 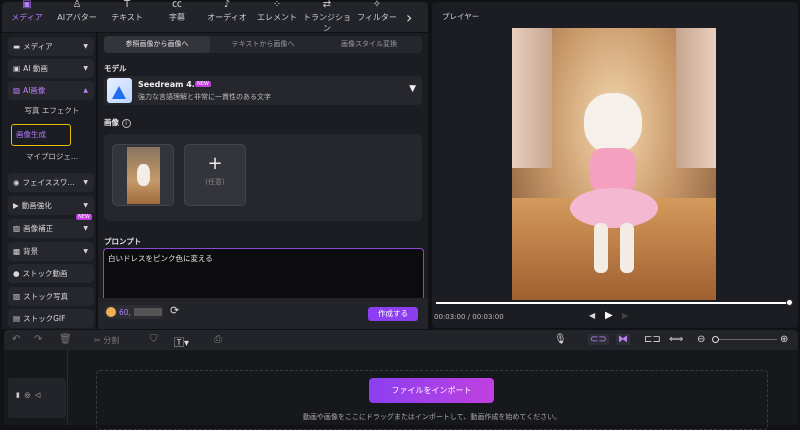 What do you see at coordinates (263, 273) in the screenshot?
I see `prompt-input: 白いドレスをピンク色に変える` at bounding box center [263, 273].